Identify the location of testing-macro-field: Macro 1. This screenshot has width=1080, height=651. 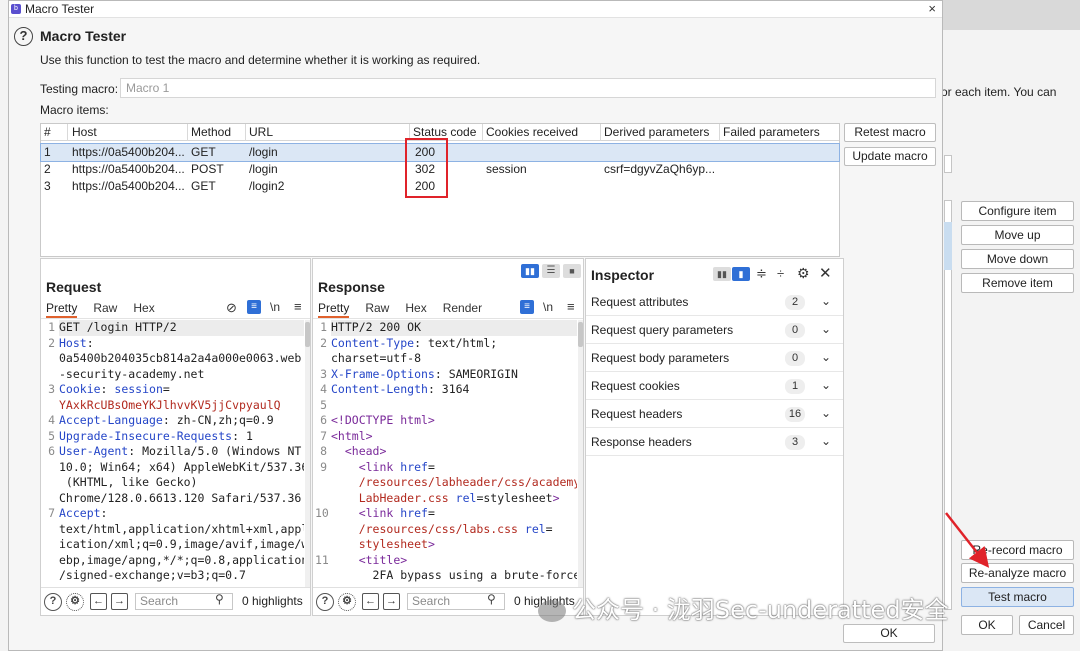
(528, 88).